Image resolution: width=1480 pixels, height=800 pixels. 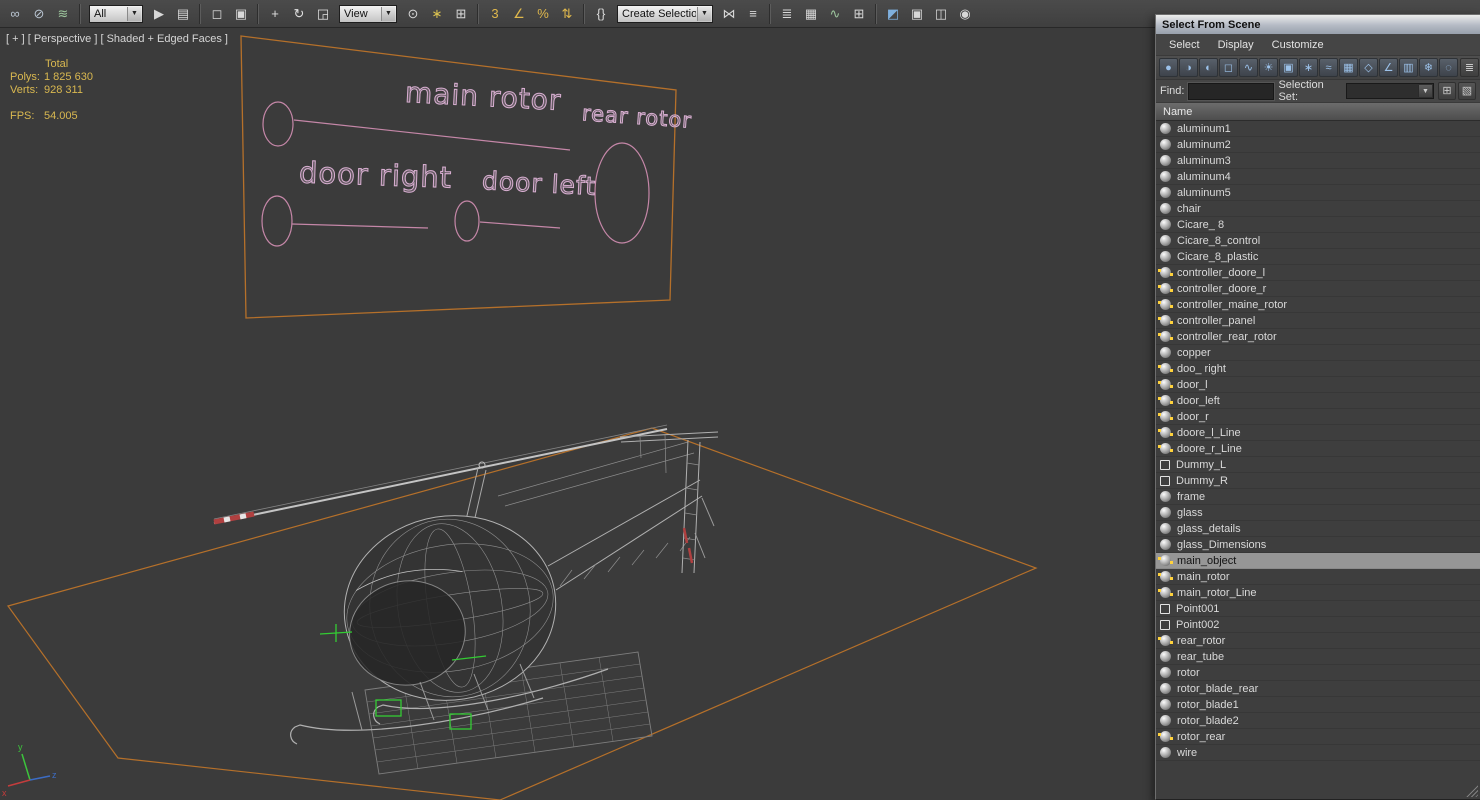 What do you see at coordinates (729, 14) in the screenshot?
I see `mirror-icon: ⋈` at bounding box center [729, 14].